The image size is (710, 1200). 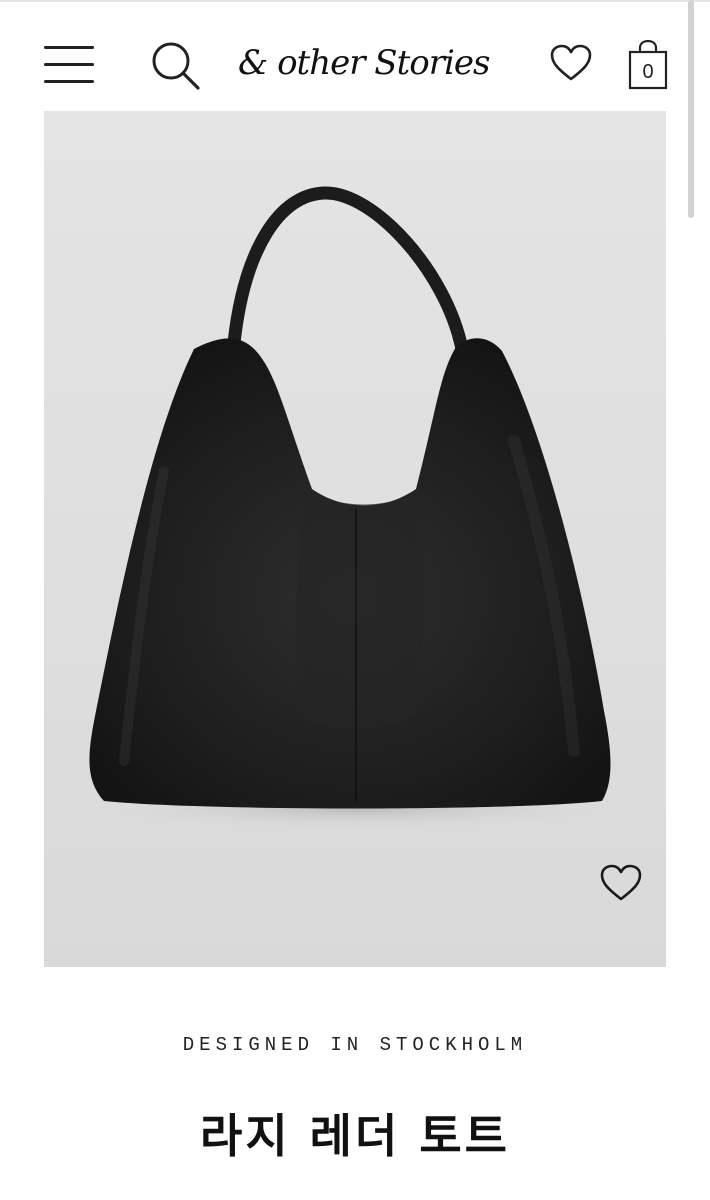 What do you see at coordinates (364, 63) in the screenshot?
I see `brand-logo: & other Stories` at bounding box center [364, 63].